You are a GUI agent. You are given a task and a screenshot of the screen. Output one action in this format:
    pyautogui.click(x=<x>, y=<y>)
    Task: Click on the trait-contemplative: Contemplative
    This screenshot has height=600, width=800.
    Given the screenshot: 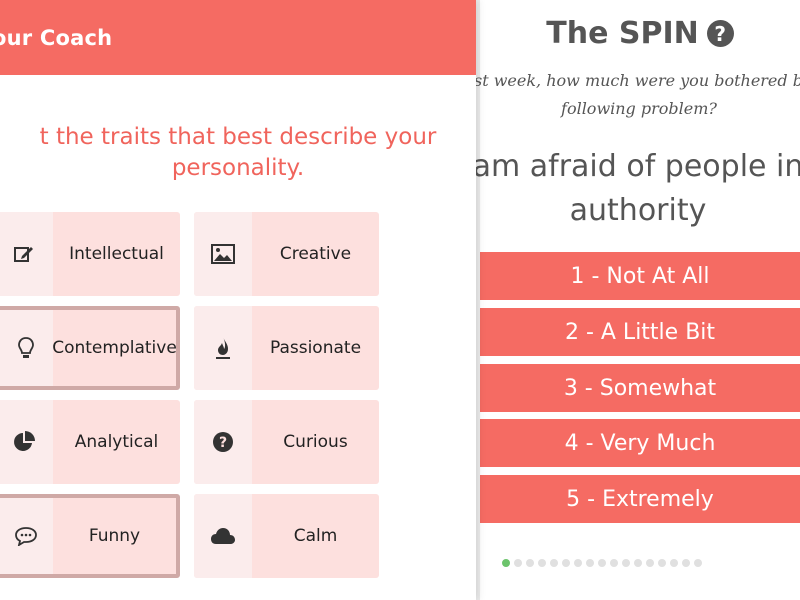 What is the action you would take?
    pyautogui.click(x=90, y=348)
    